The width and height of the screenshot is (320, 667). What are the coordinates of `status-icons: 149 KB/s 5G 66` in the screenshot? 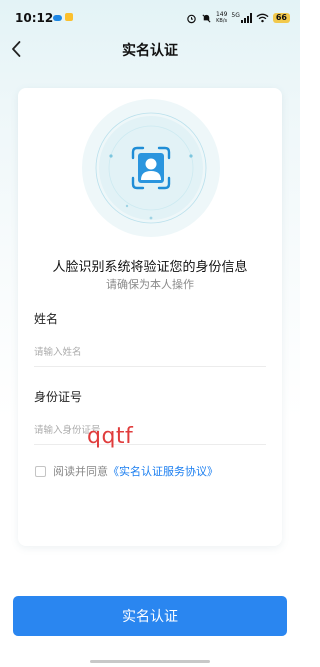 It's located at (238, 18).